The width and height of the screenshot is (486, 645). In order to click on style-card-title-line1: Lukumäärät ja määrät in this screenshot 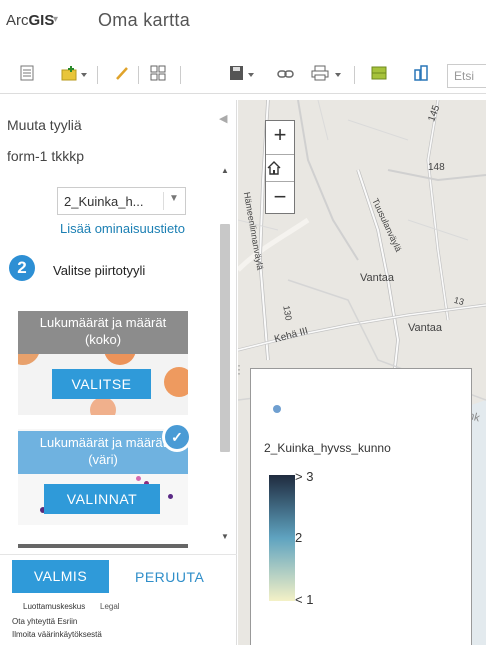, I will do `click(103, 322)`.